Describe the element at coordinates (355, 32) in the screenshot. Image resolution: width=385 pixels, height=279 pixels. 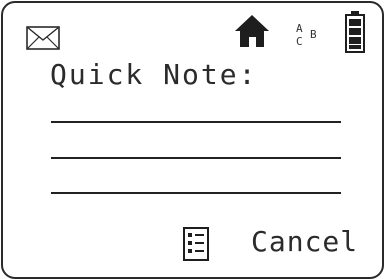
I see `battery-icon` at that location.